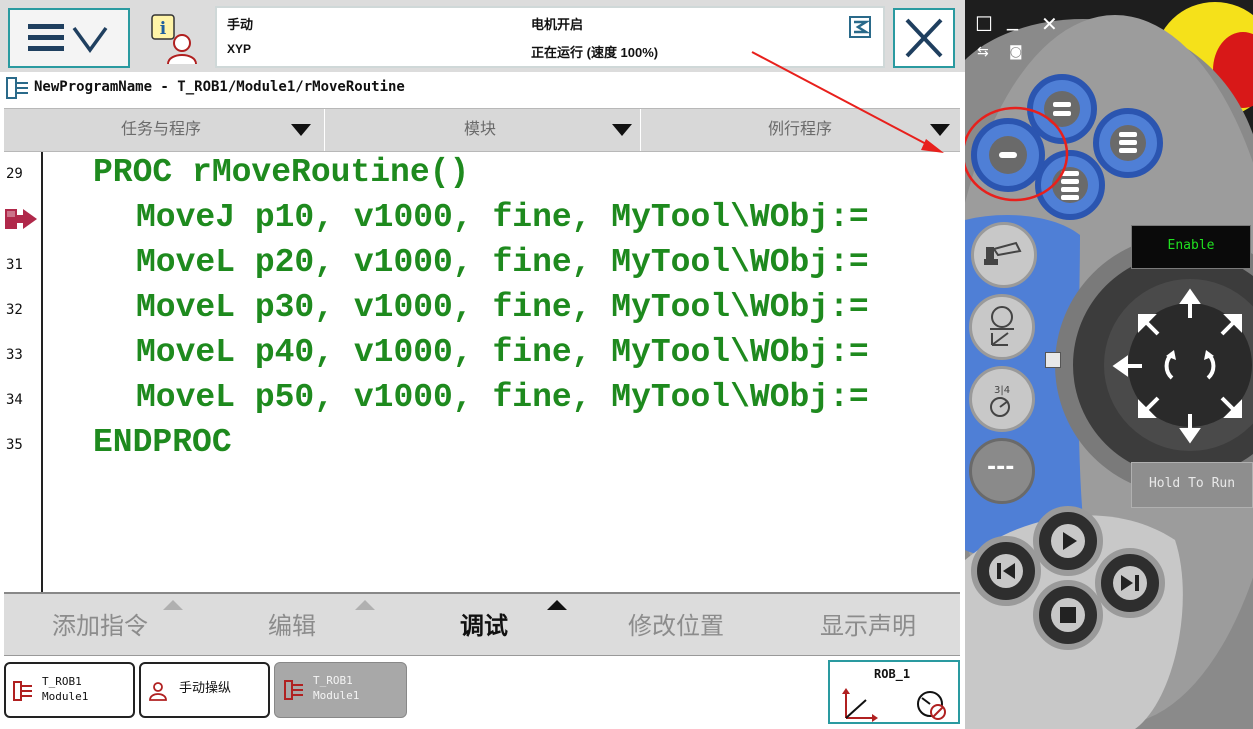 The width and height of the screenshot is (1253, 729). What do you see at coordinates (14, 400) in the screenshot?
I see `line-number: 34` at bounding box center [14, 400].